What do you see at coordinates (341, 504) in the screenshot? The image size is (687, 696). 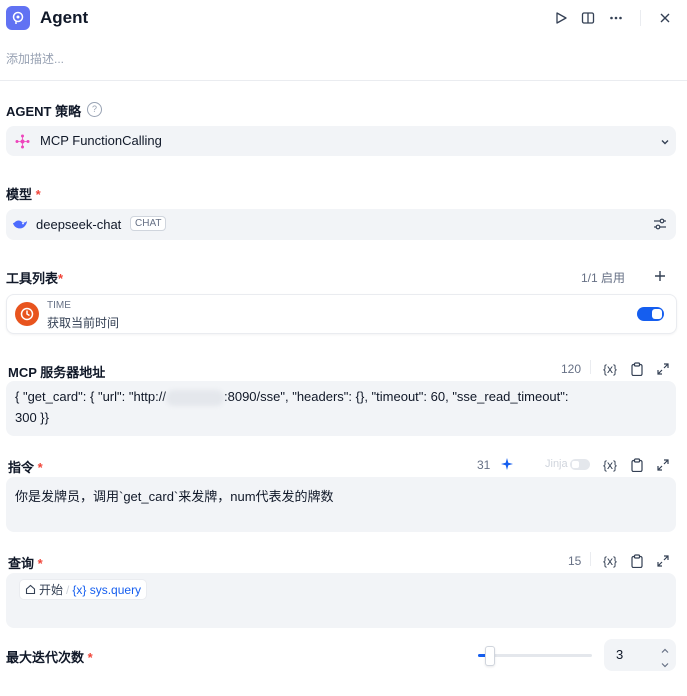 I see `instruction-editor: 你是发牌员，调用`get_card`来发牌，num代表发的牌数` at bounding box center [341, 504].